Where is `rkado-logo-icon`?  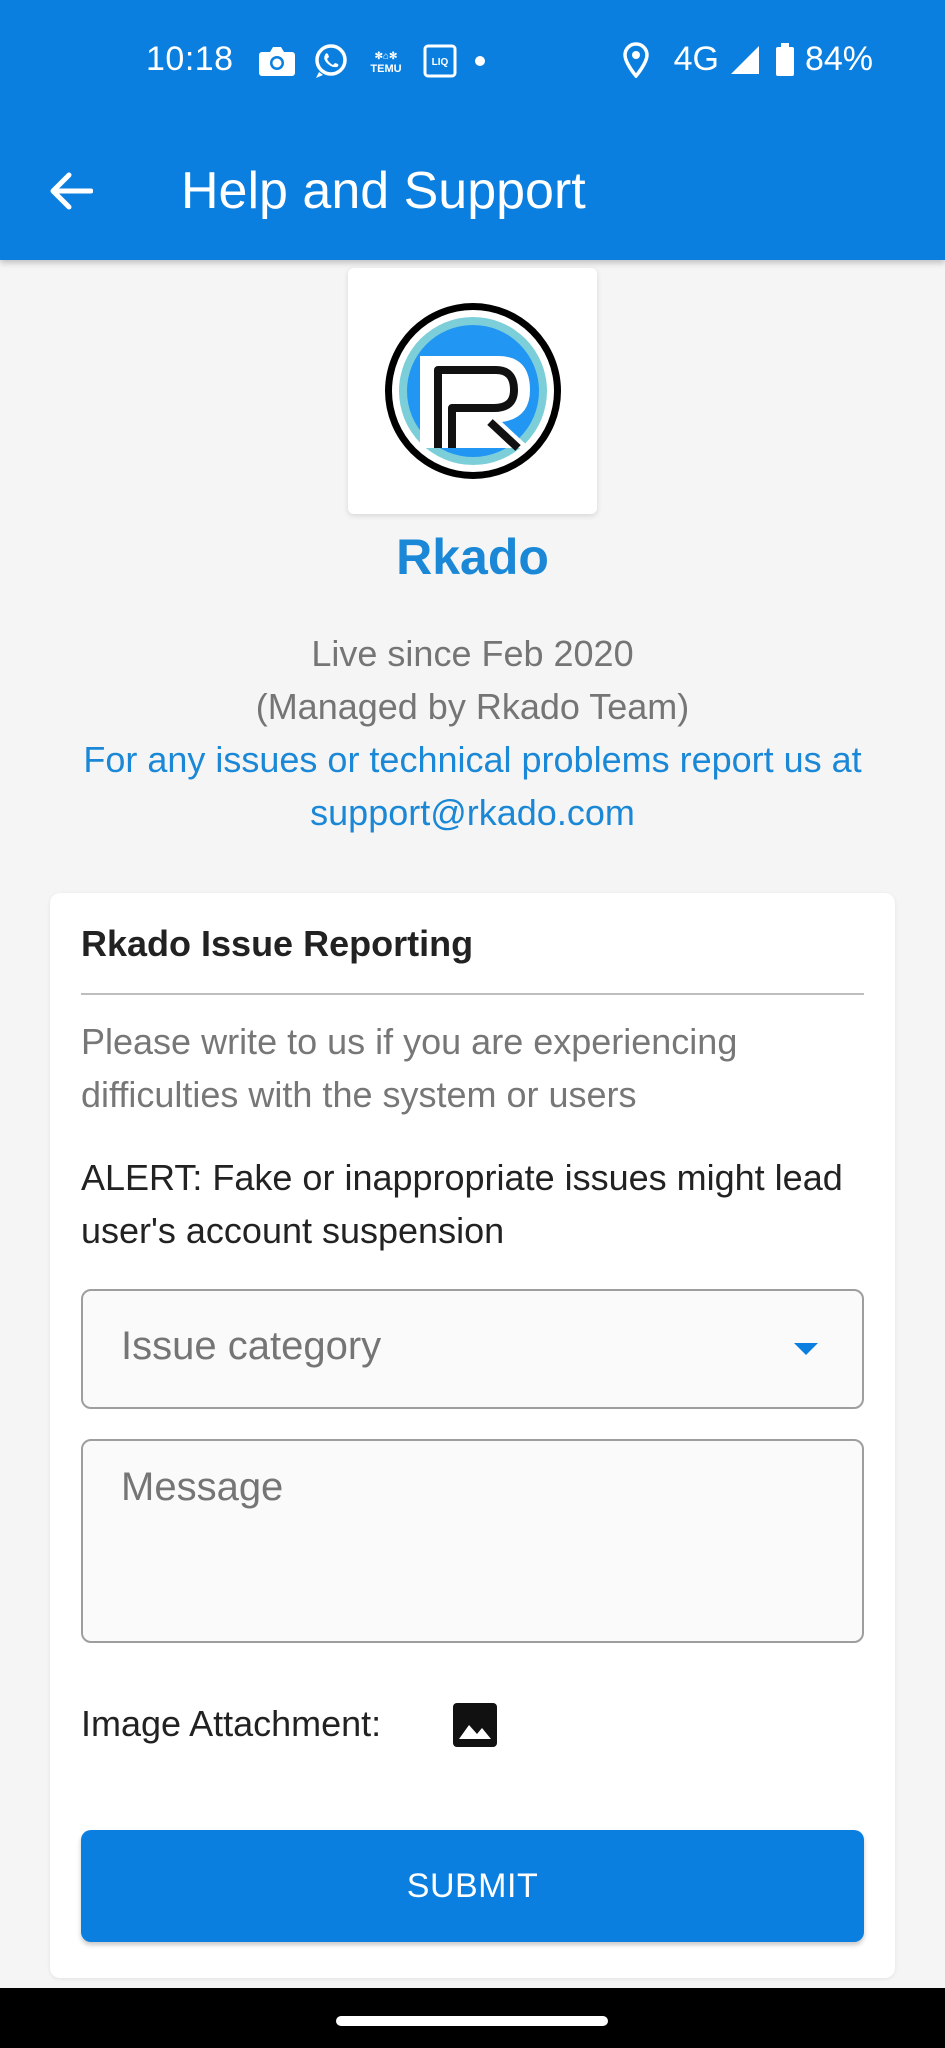
rkado-logo-icon is located at coordinates (472, 391).